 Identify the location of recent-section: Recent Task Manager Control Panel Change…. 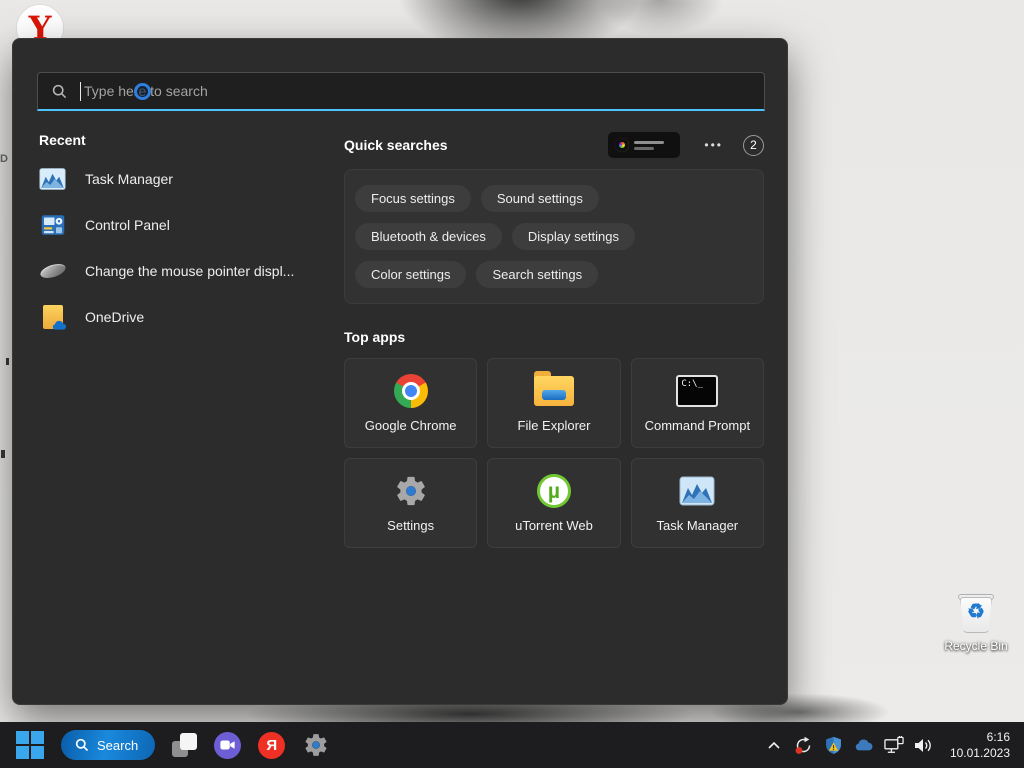
(186, 240).